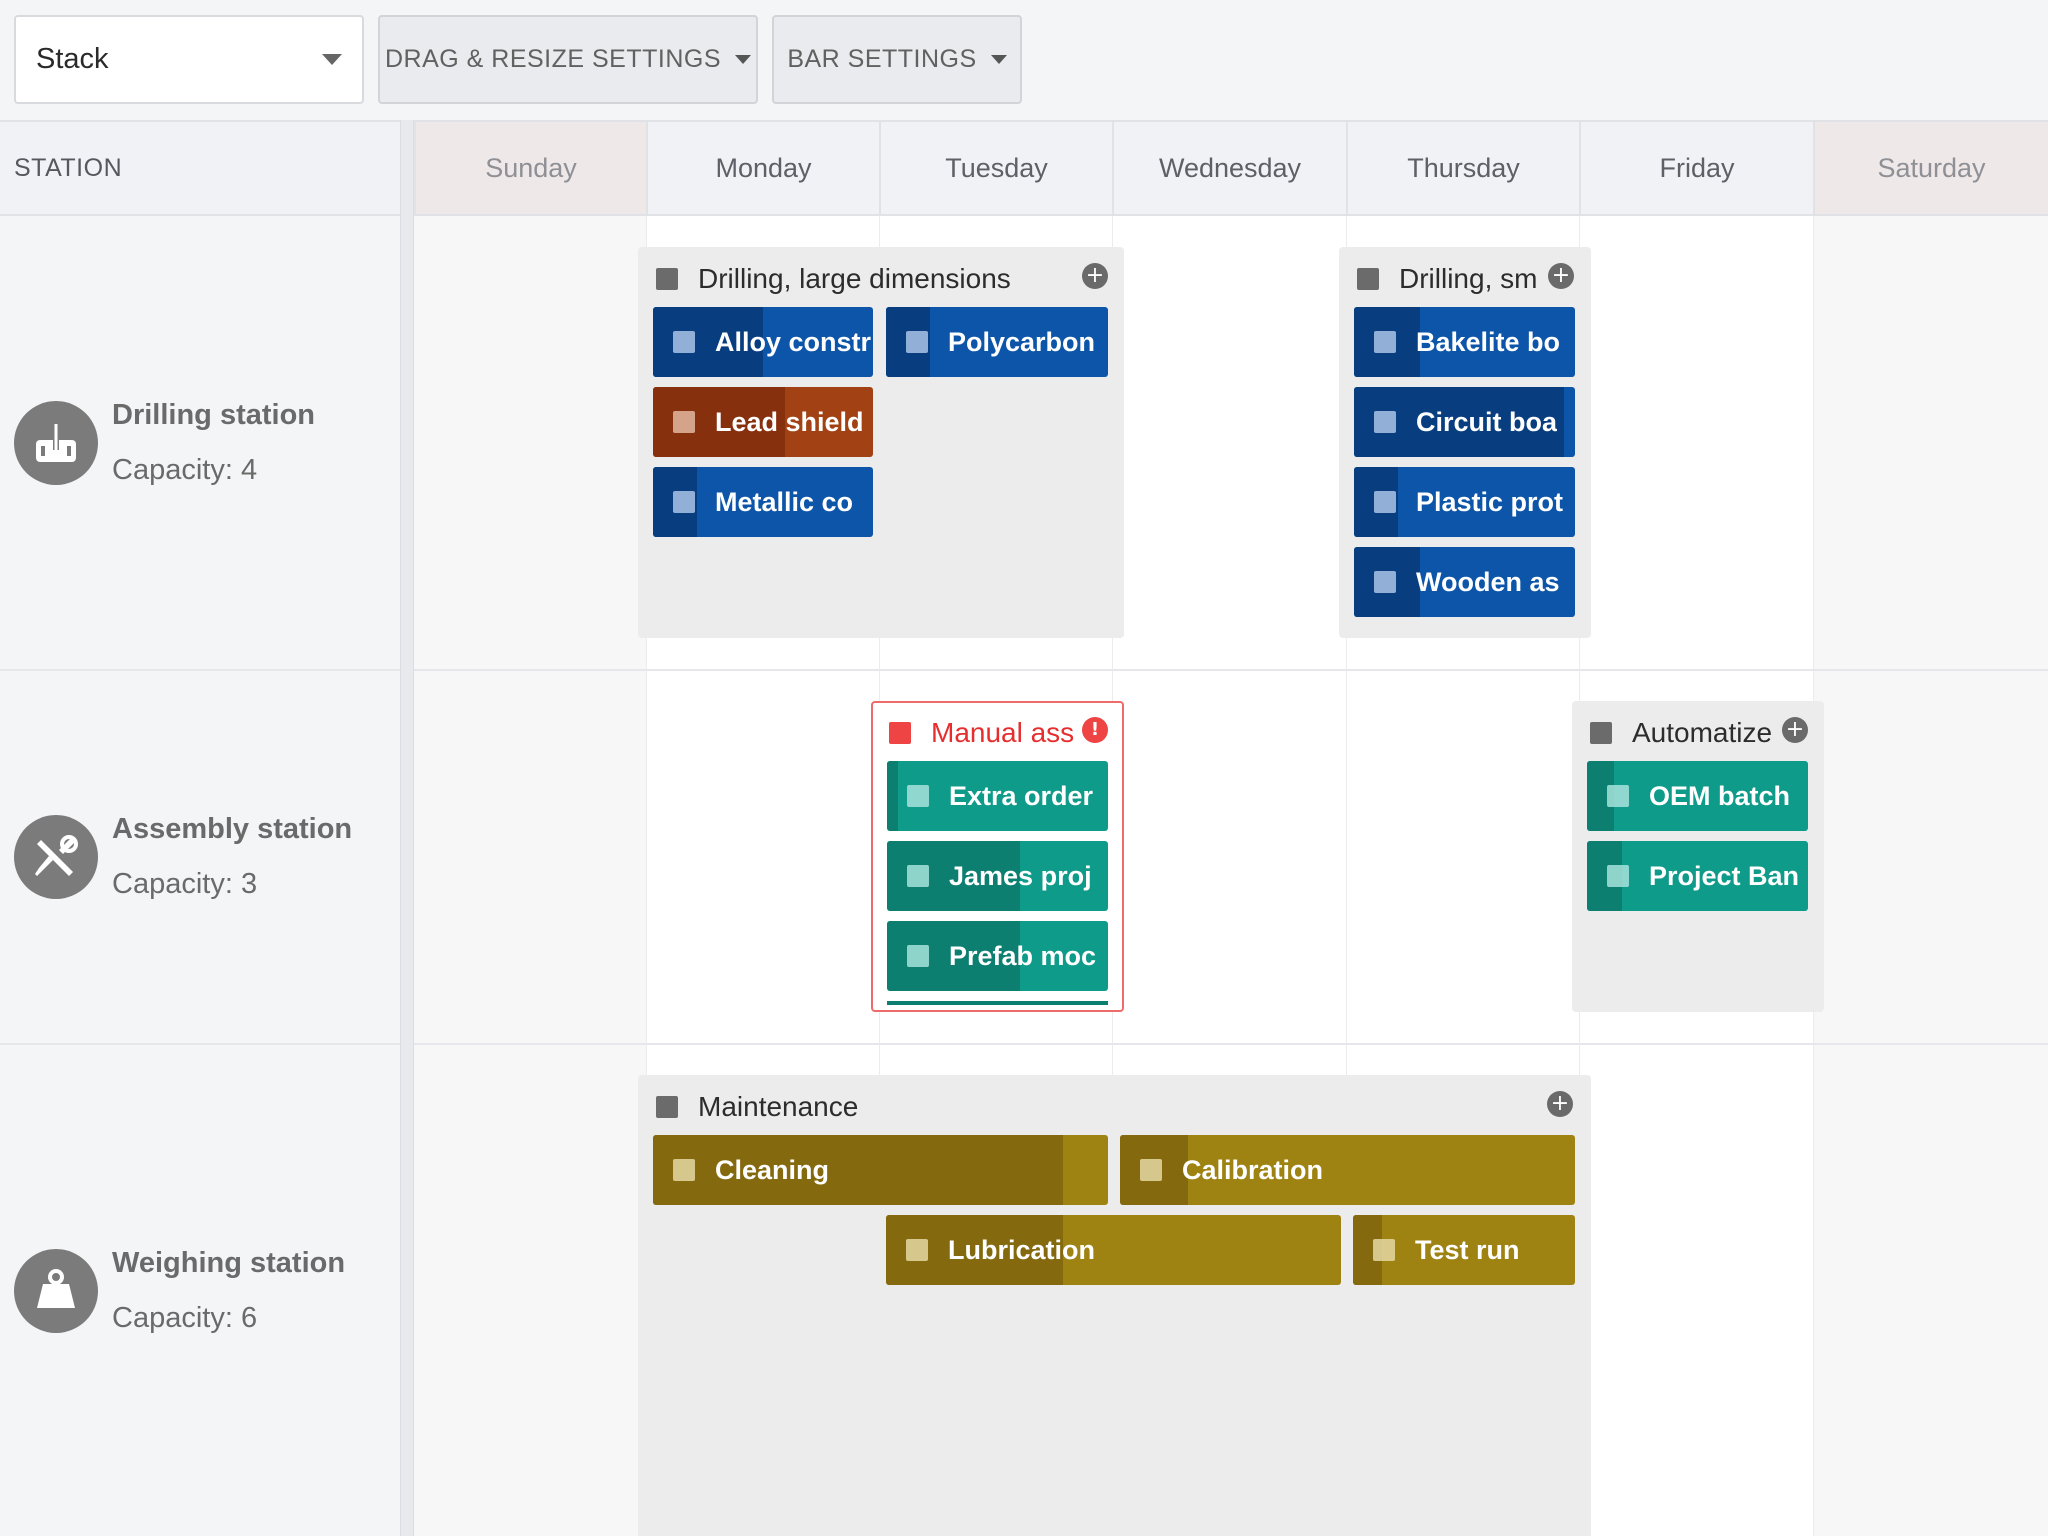 Image resolution: width=2048 pixels, height=1536 pixels. I want to click on task-progress, so click(893, 796).